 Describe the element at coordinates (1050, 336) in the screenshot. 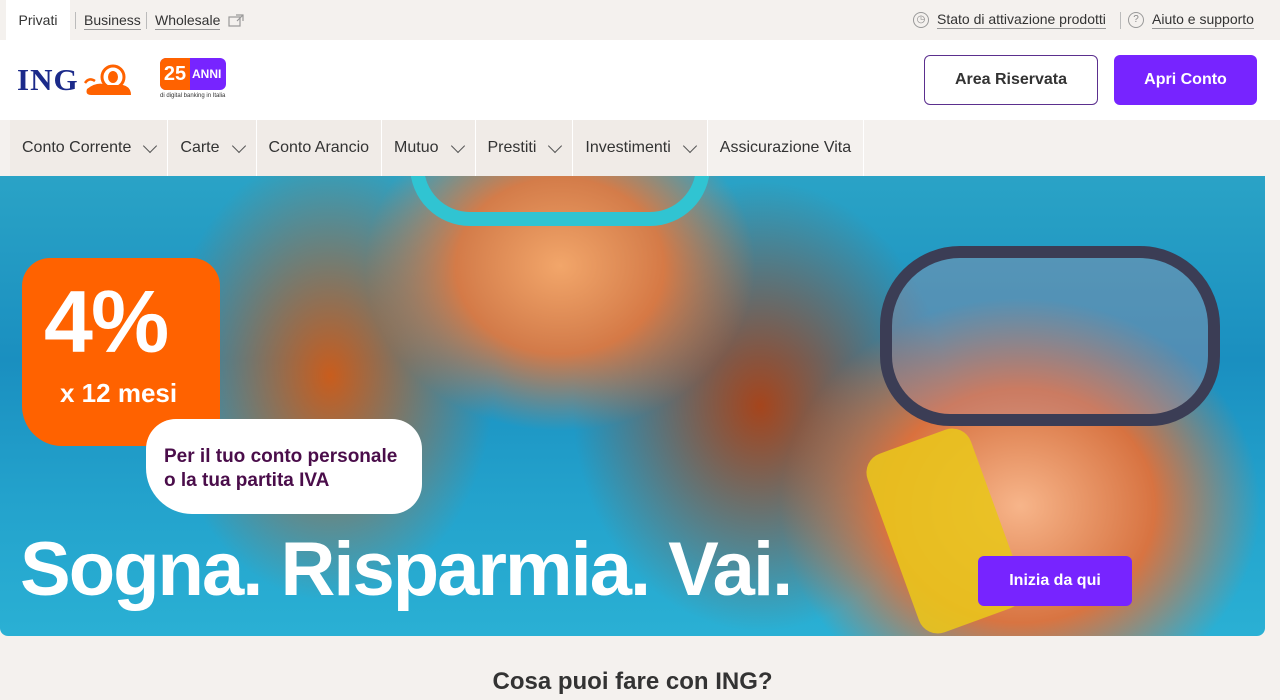

I see `hero-image-mask` at that location.